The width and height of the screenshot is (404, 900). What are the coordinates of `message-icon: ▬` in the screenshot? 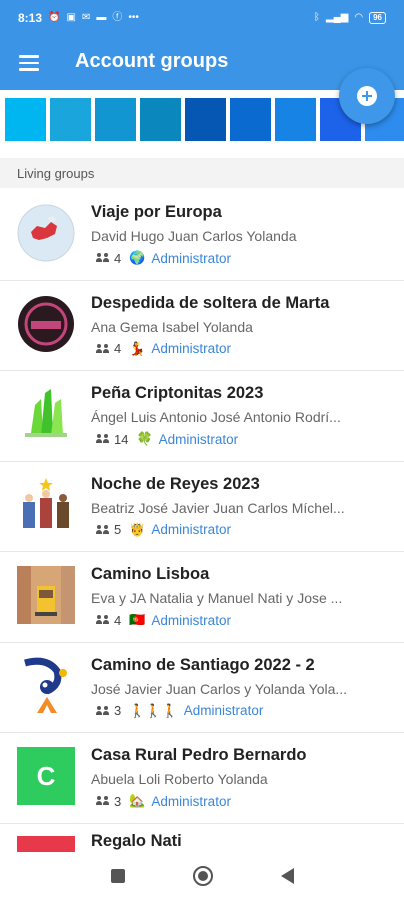 It's located at (101, 17).